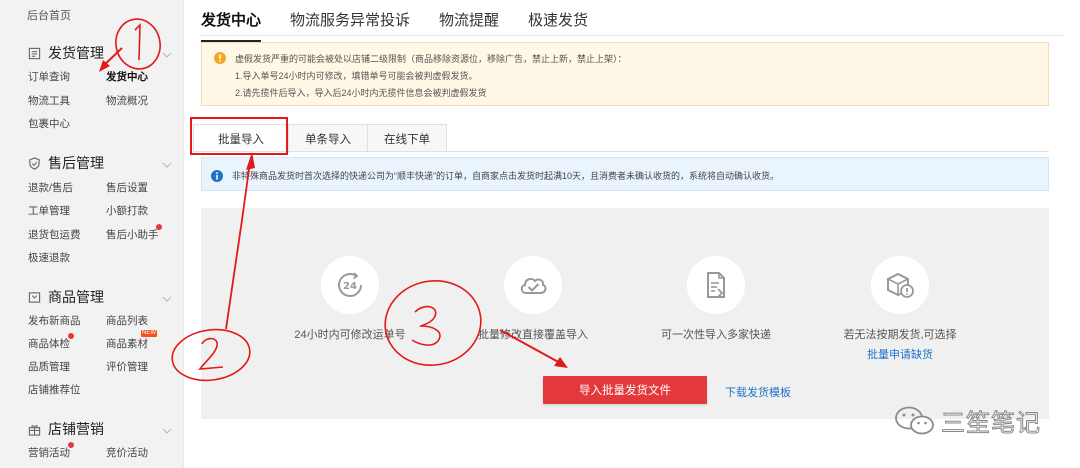 The image size is (1080, 468). I want to click on tab-logistics-reminder: 物流提醒, so click(469, 22).